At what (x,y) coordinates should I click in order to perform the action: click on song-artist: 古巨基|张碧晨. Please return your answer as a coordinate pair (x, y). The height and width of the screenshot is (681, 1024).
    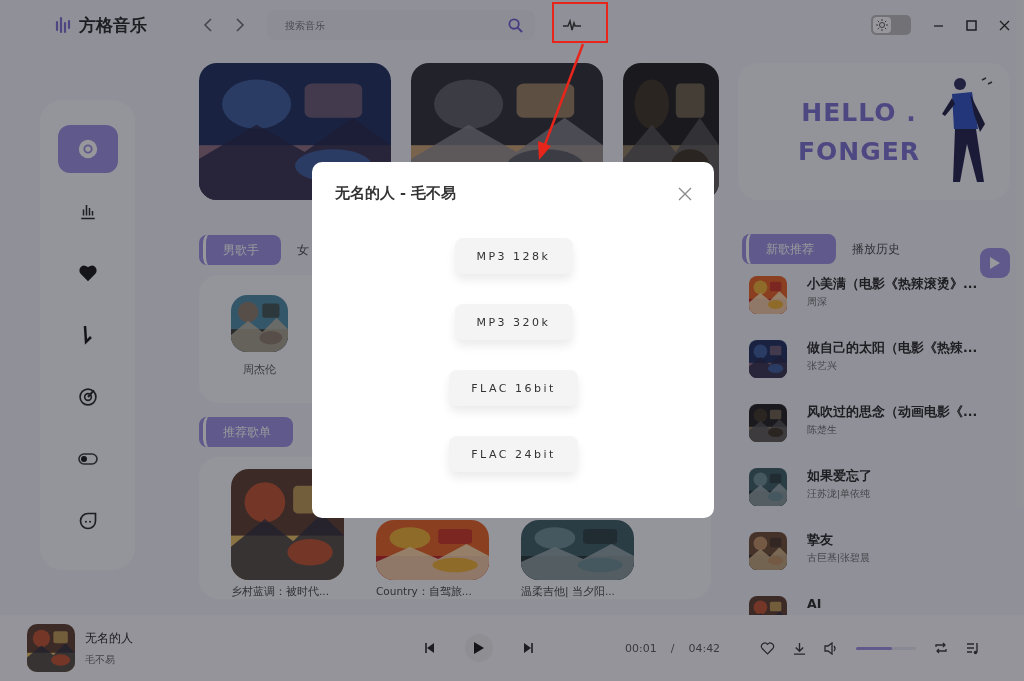
    Looking at the image, I should click on (839, 558).